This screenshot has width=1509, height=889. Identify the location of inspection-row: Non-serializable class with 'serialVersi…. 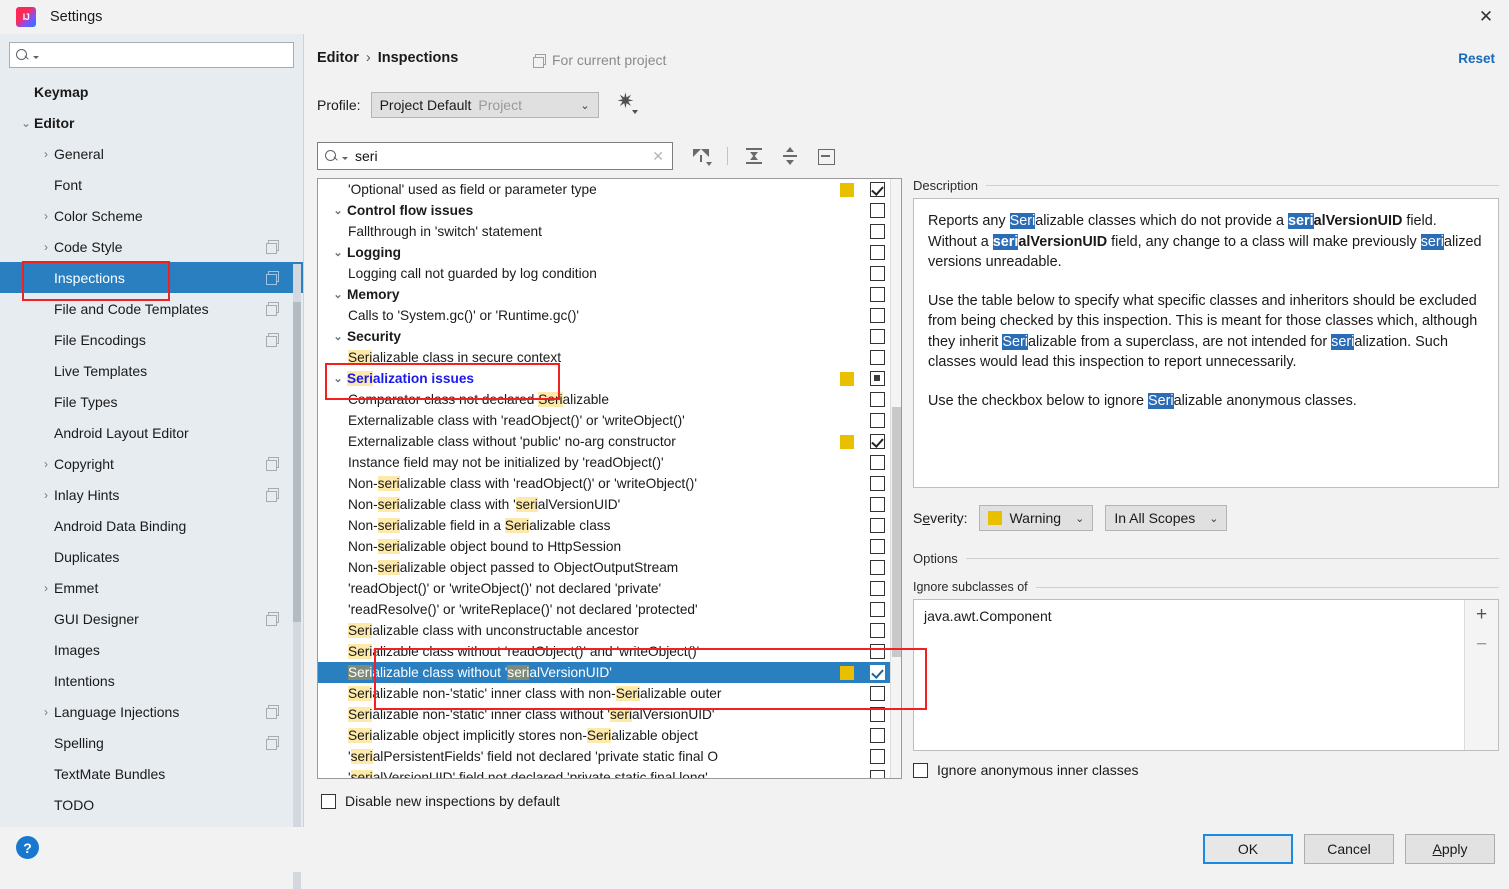
(609, 504).